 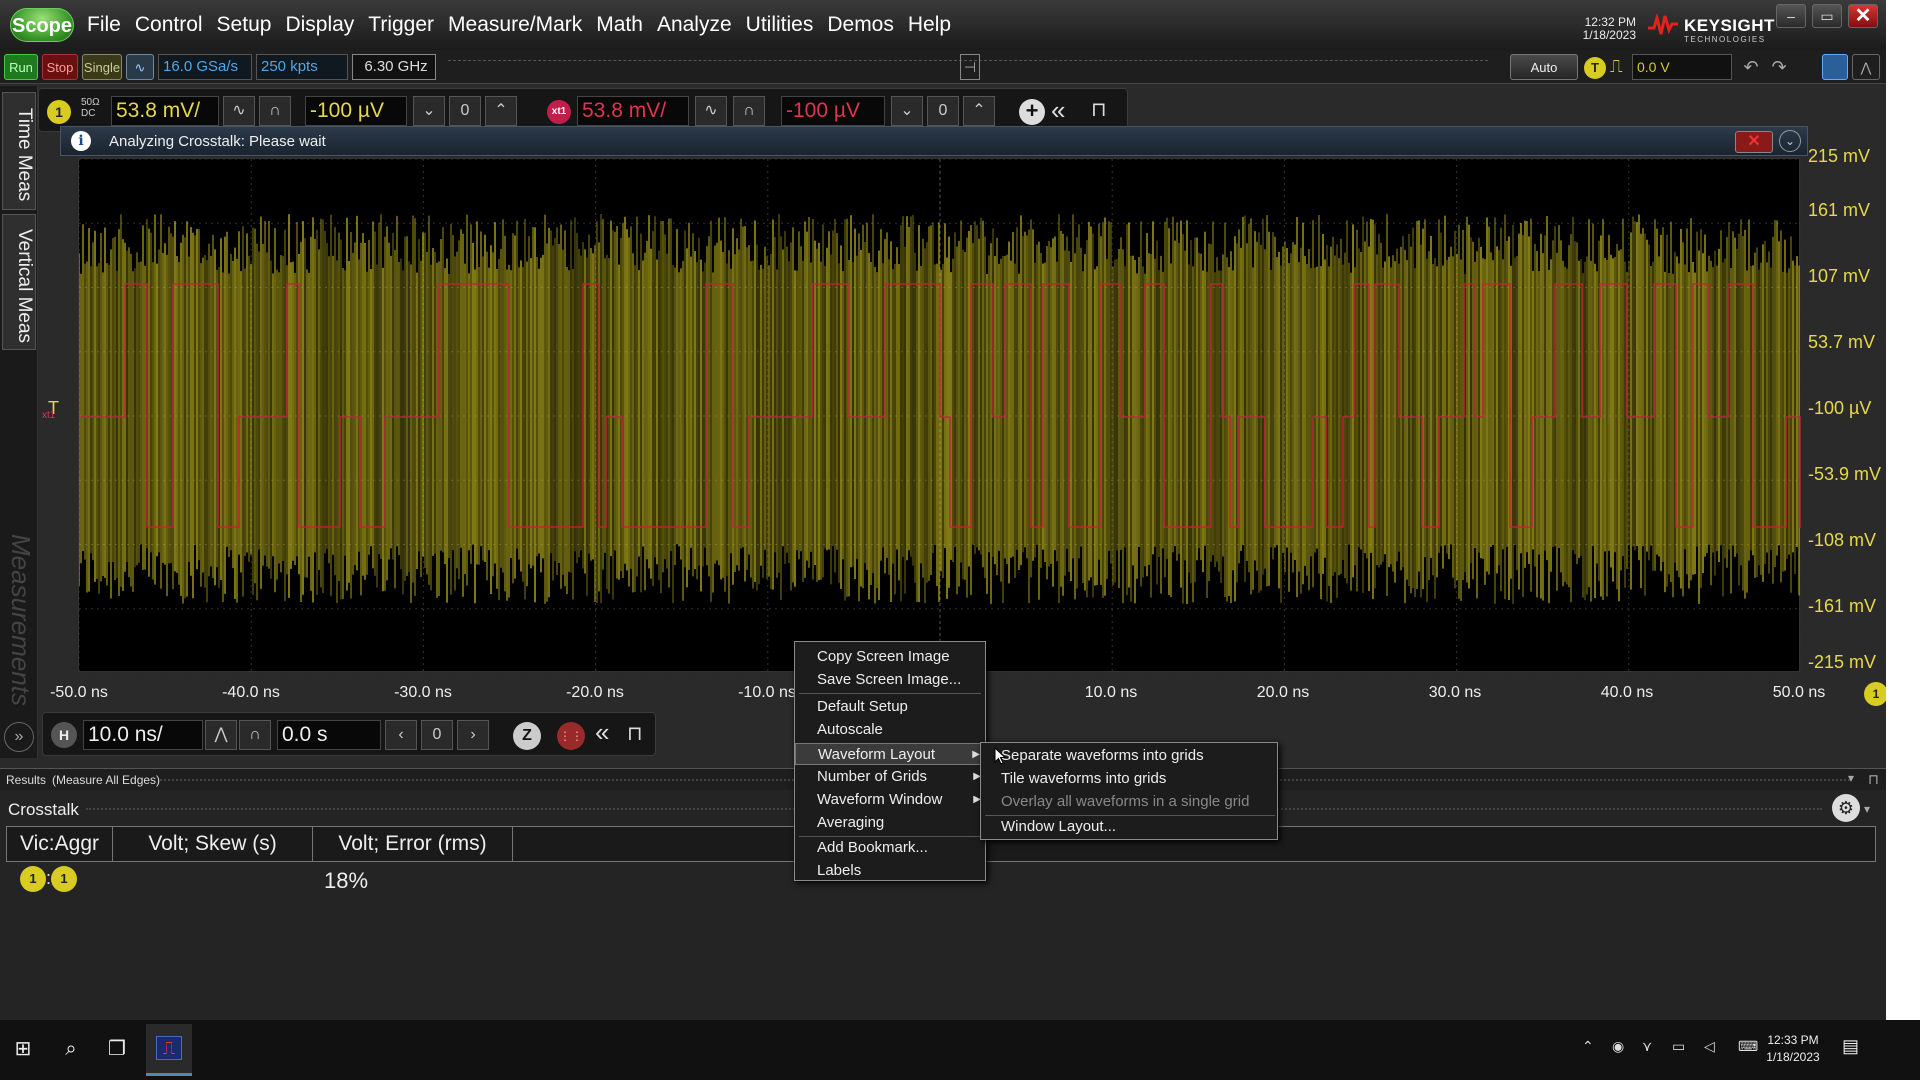 I want to click on acquisition-mode-icon: ∿, so click(x=140, y=67).